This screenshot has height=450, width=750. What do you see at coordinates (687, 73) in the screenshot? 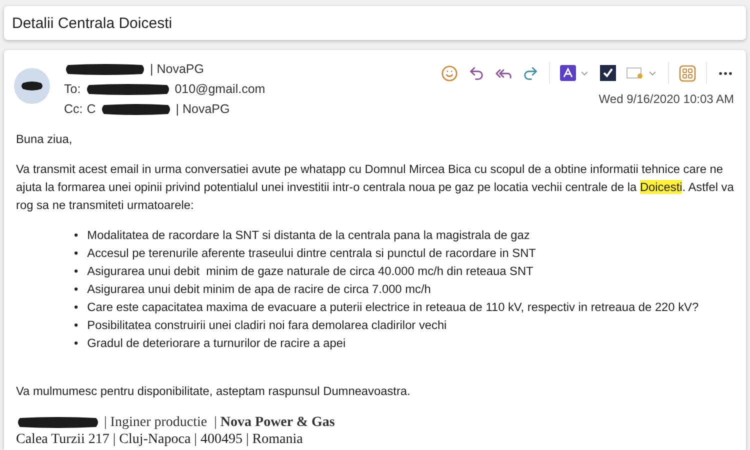
I see `apps-icon` at bounding box center [687, 73].